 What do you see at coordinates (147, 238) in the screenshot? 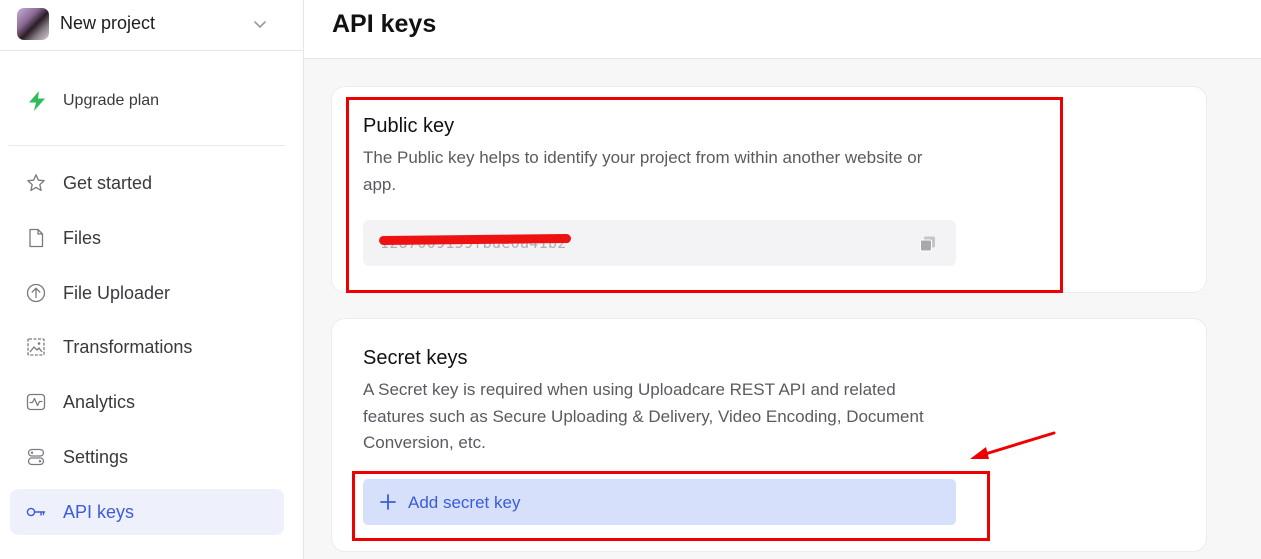
I see `sidebar-item-files: Files` at bounding box center [147, 238].